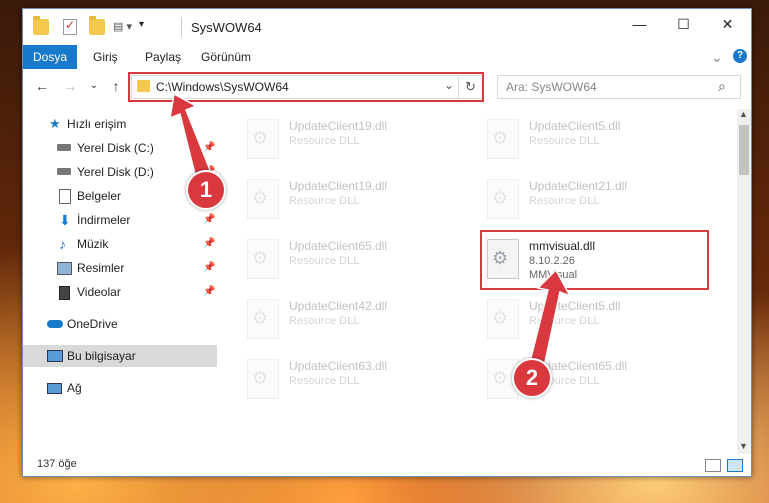 Image resolution: width=769 pixels, height=503 pixels. What do you see at coordinates (190, 136) in the screenshot?
I see `arrow-1-icon` at bounding box center [190, 136].